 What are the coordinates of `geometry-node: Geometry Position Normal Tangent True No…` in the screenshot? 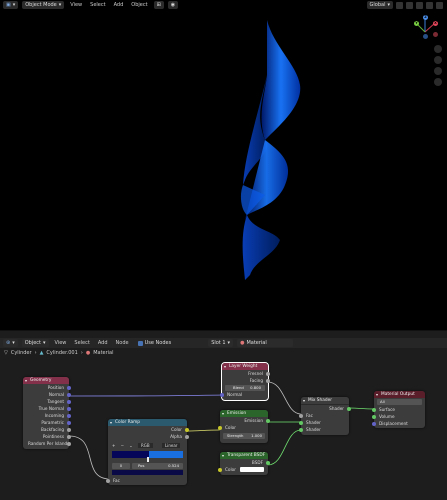 It's located at (47, 413).